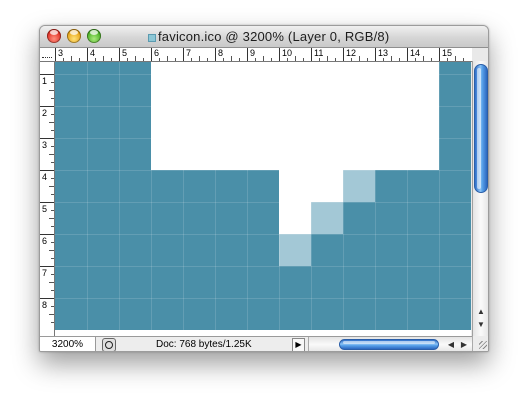 The image size is (526, 405). What do you see at coordinates (74, 36) in the screenshot?
I see `minimize-button` at bounding box center [74, 36].